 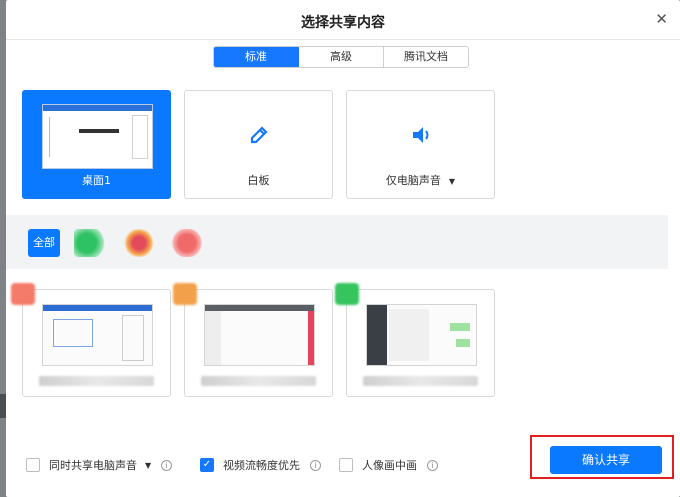 What do you see at coordinates (256, 57) in the screenshot?
I see `tab-standard: 标准` at bounding box center [256, 57].